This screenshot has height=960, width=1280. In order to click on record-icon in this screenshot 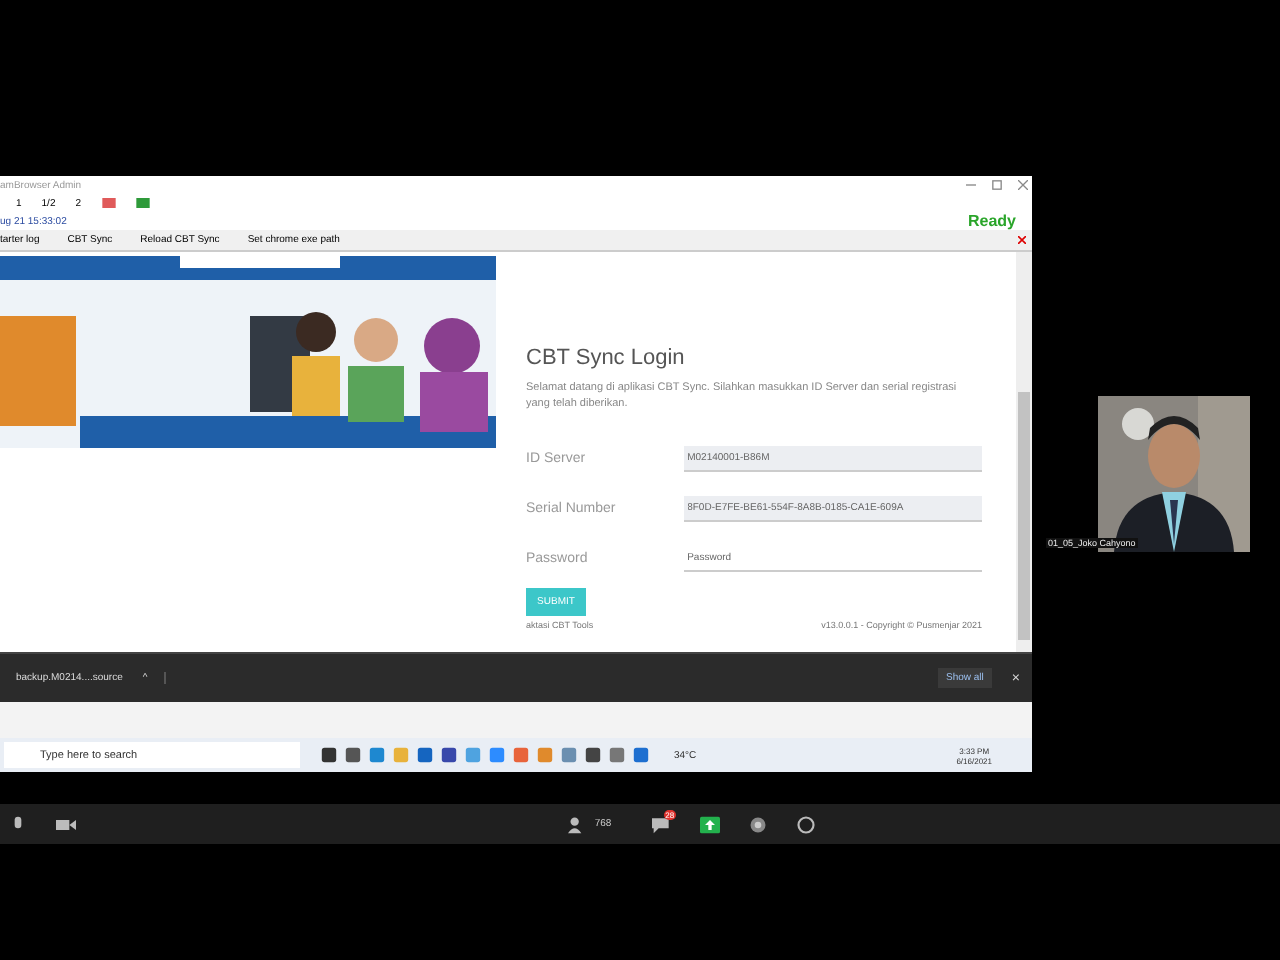, I will do `click(757, 824)`.